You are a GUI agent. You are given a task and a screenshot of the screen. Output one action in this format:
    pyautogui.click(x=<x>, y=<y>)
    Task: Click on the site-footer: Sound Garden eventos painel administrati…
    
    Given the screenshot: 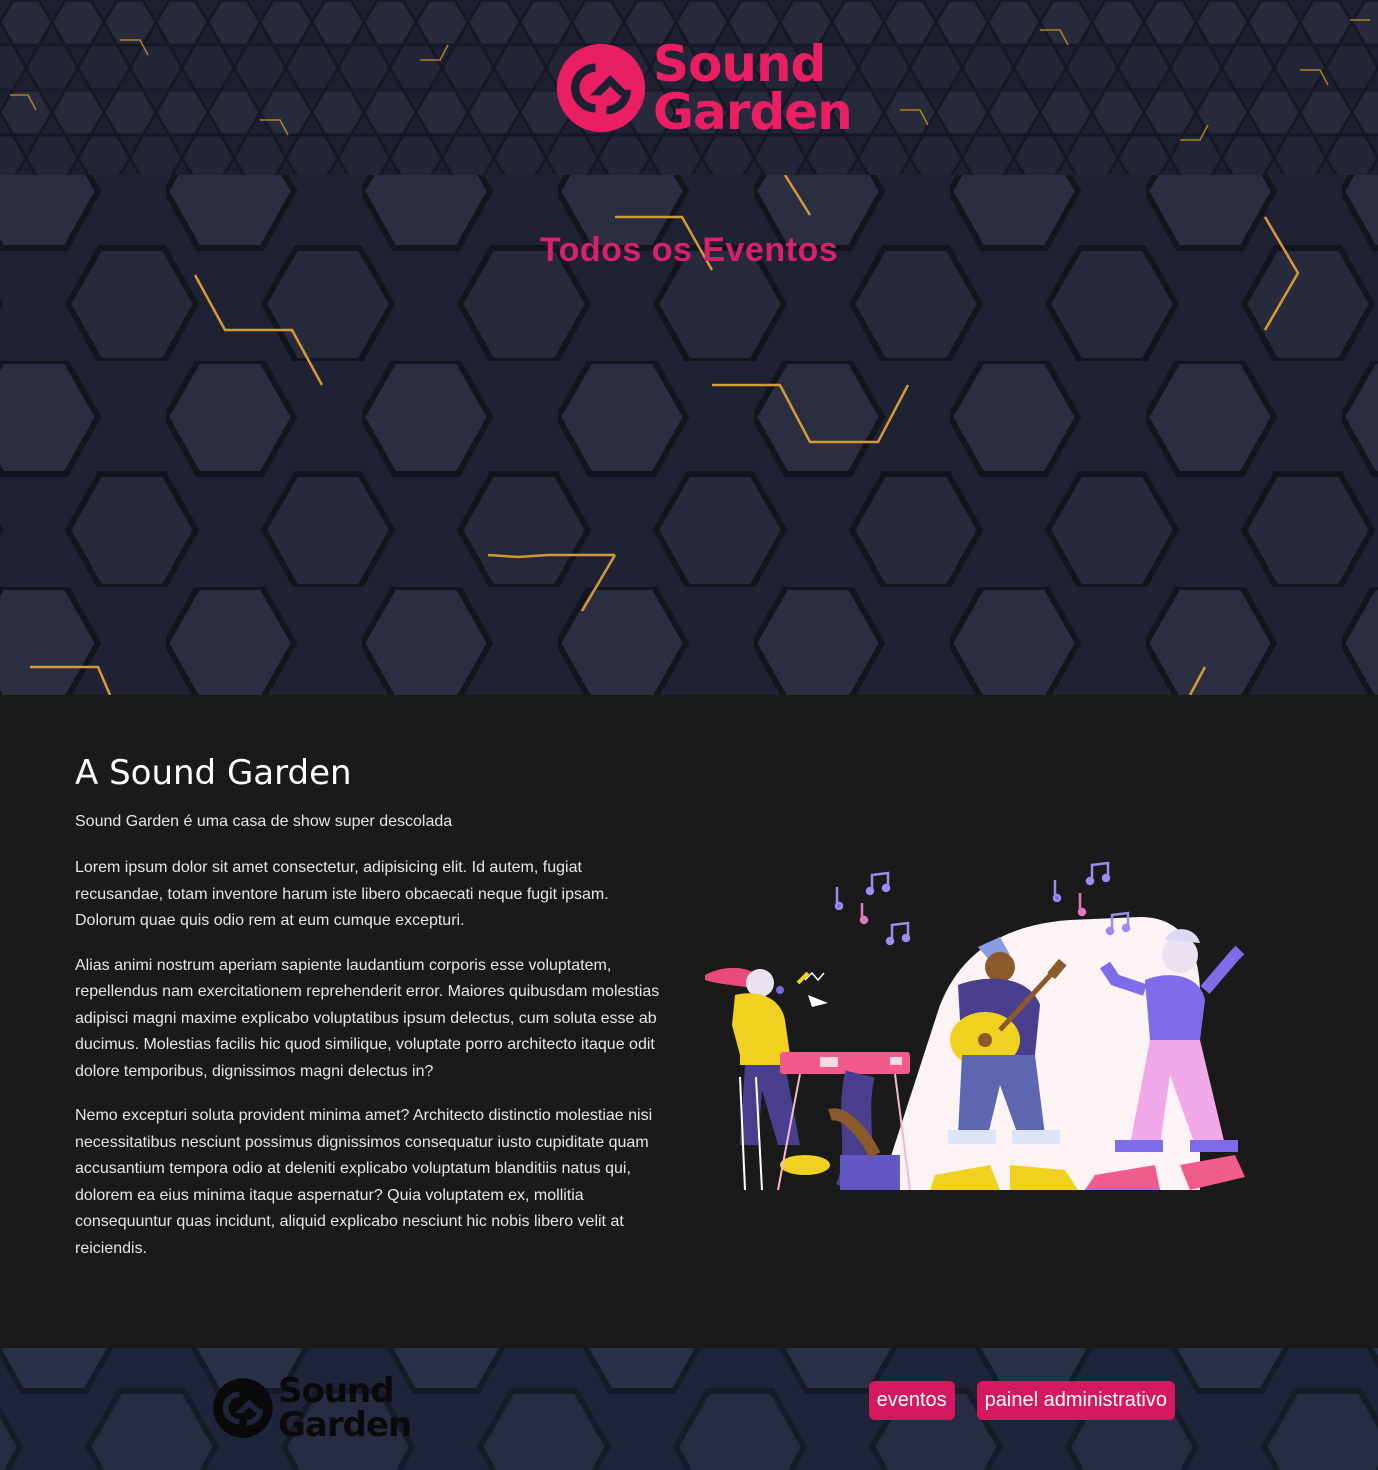 What is the action you would take?
    pyautogui.click(x=689, y=1409)
    